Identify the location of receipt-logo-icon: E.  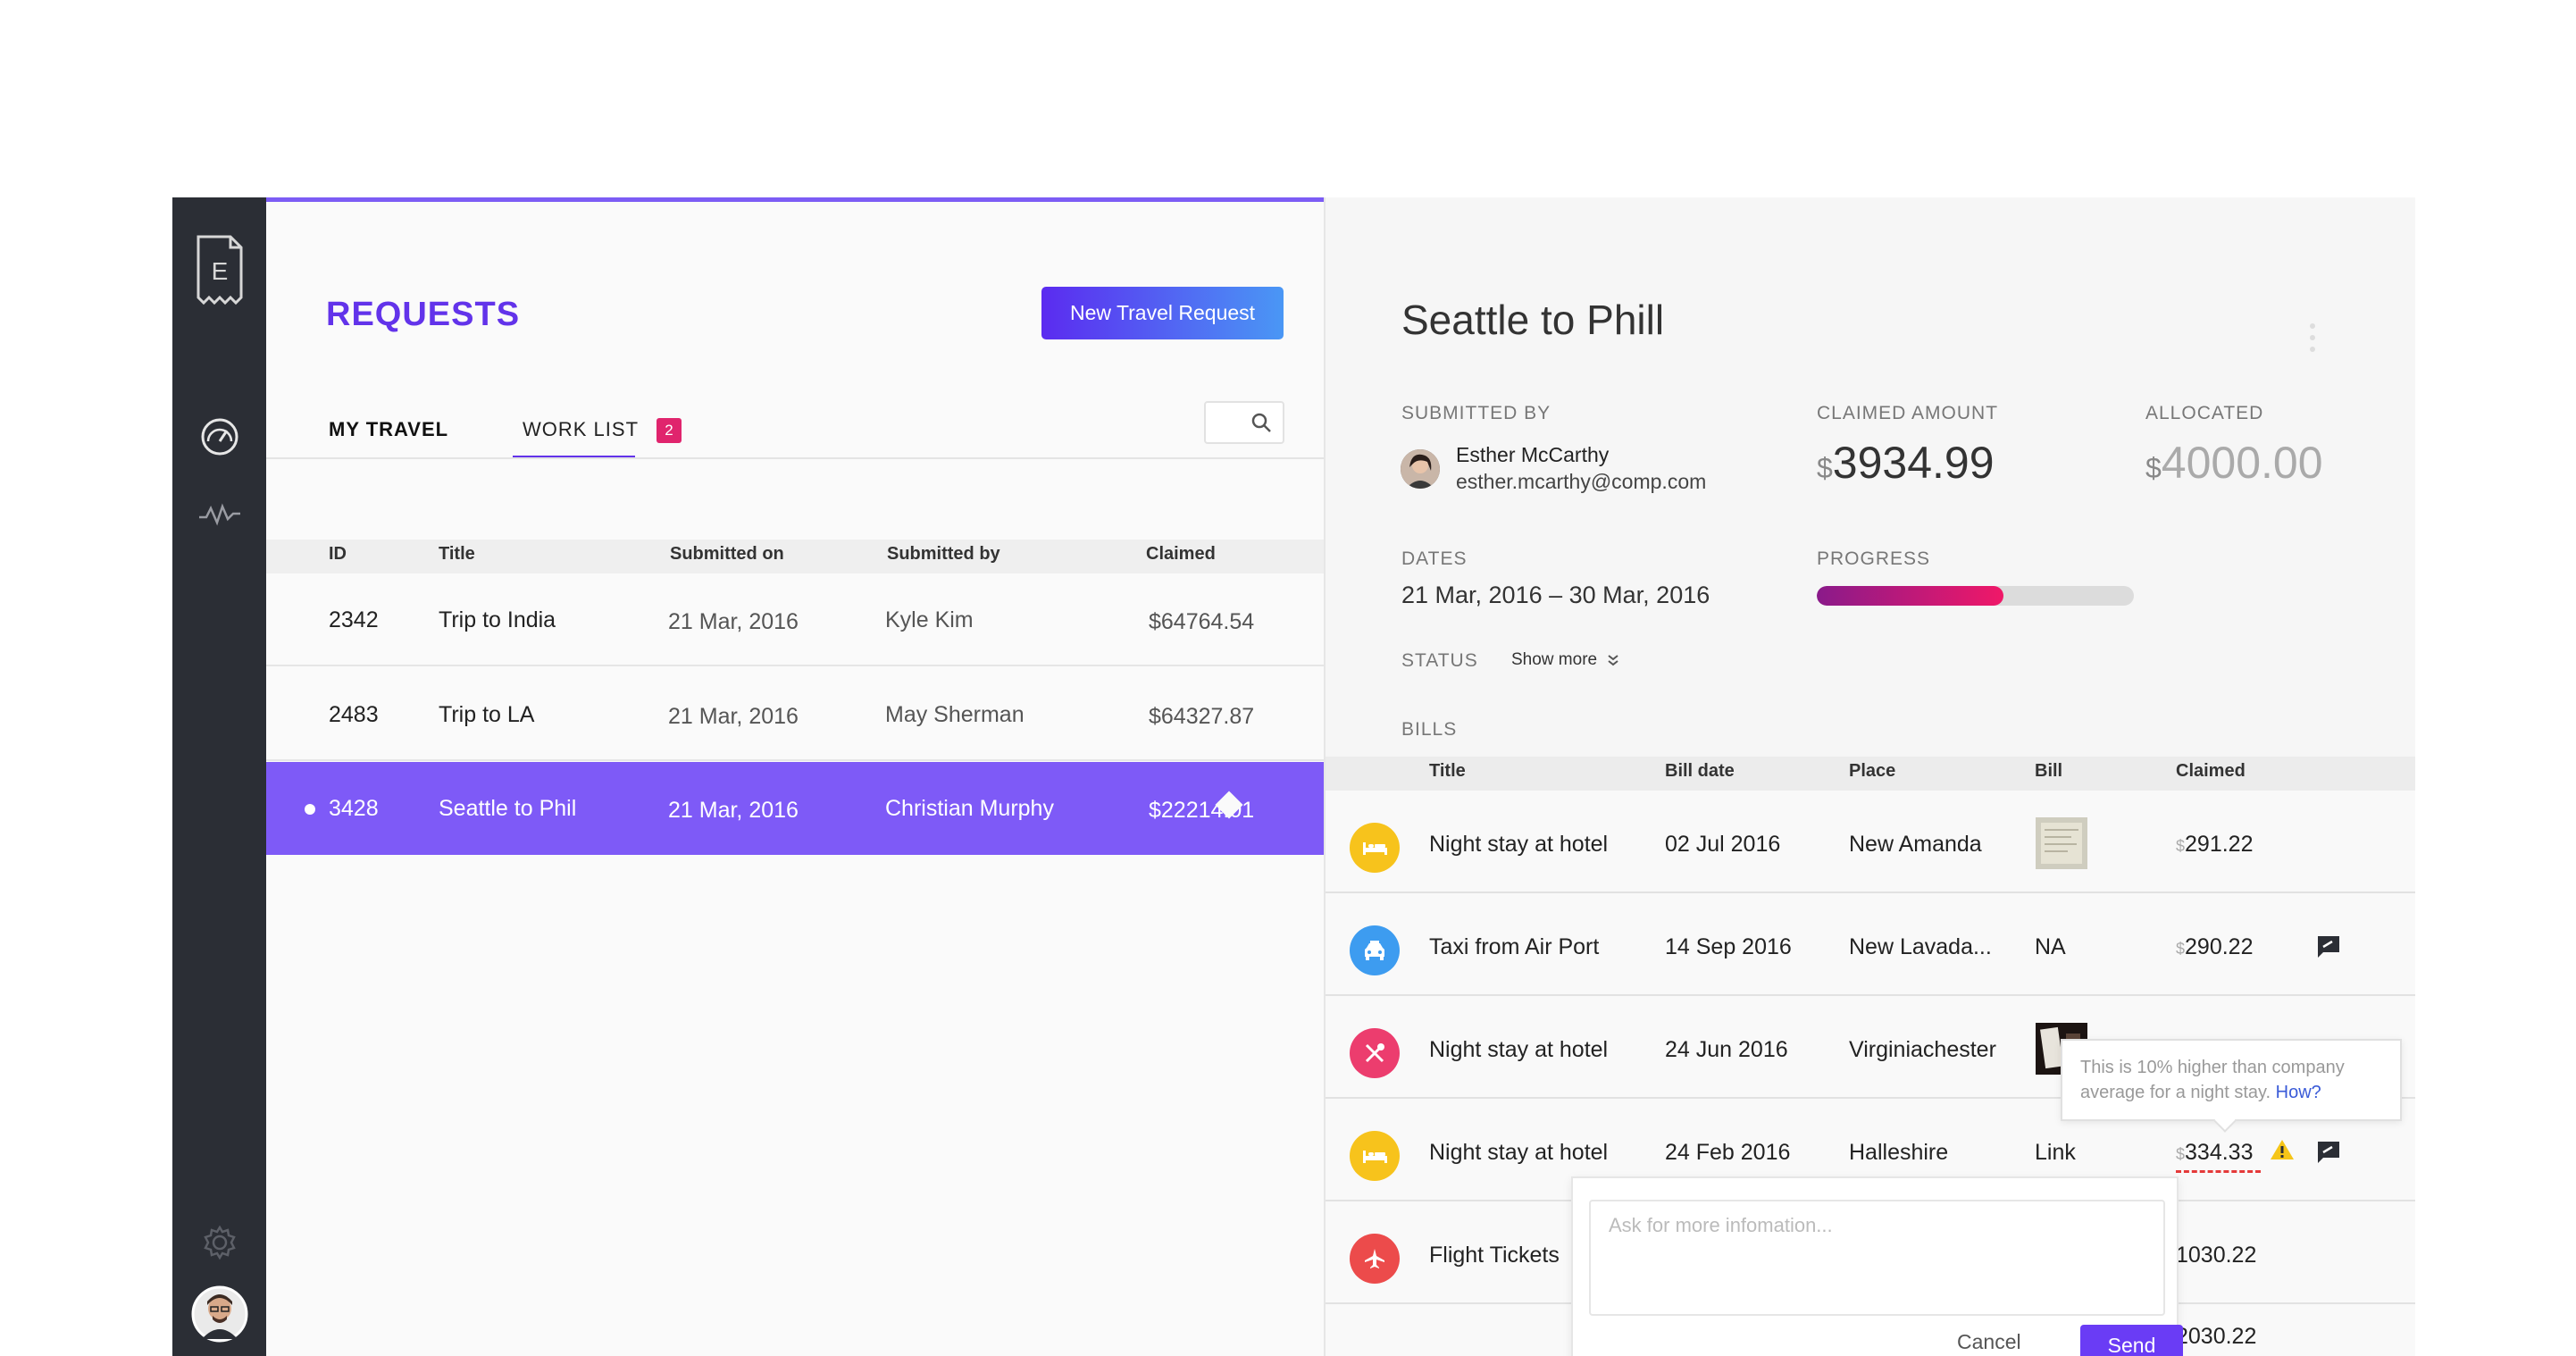
(219, 270).